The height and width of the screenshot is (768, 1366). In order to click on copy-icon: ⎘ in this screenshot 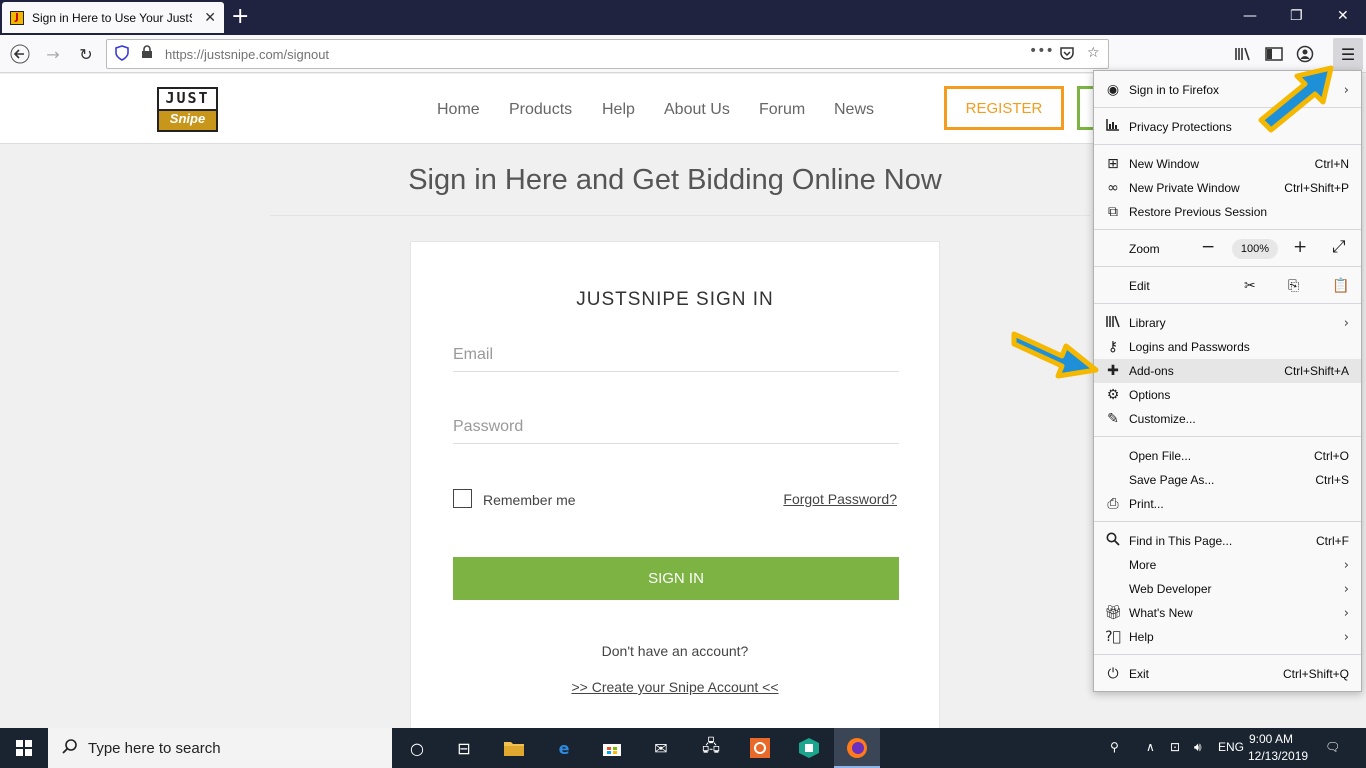, I will do `click(1293, 286)`.